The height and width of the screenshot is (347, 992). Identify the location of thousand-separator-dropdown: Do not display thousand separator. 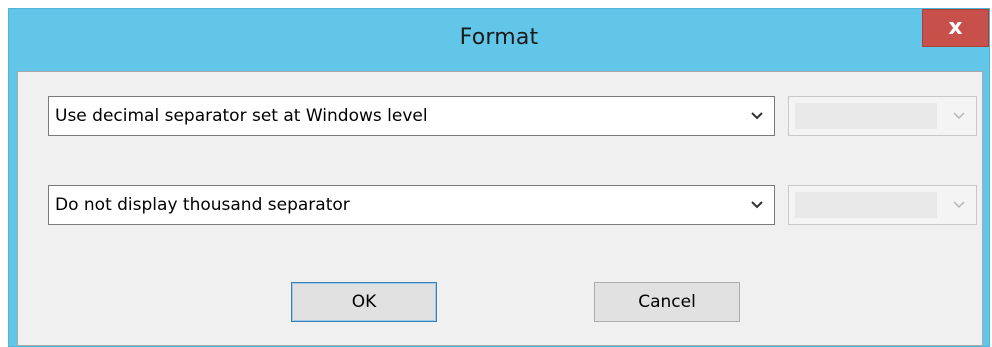
(411, 205).